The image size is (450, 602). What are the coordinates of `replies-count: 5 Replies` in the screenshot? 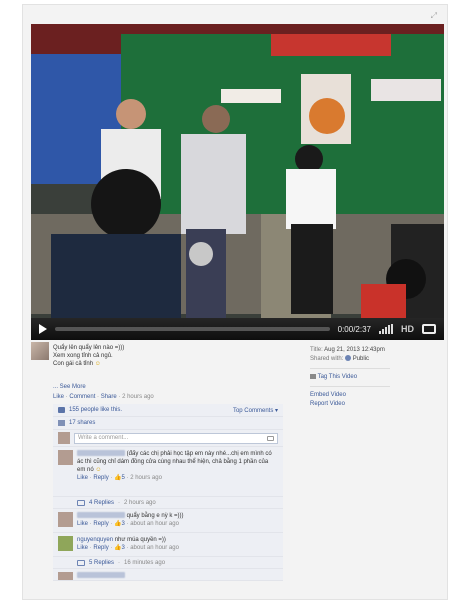 It's located at (101, 563).